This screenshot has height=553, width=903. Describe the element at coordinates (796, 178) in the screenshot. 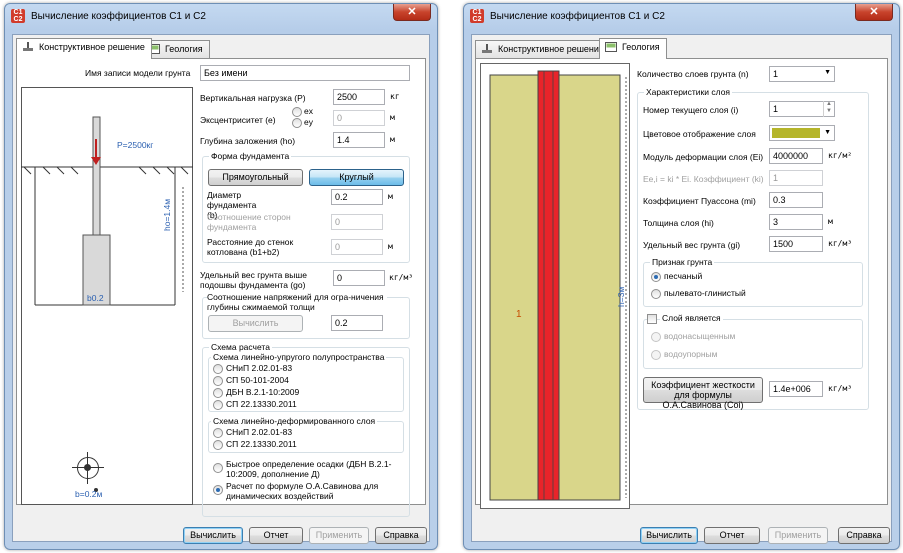

I see `coef-field: 1` at that location.